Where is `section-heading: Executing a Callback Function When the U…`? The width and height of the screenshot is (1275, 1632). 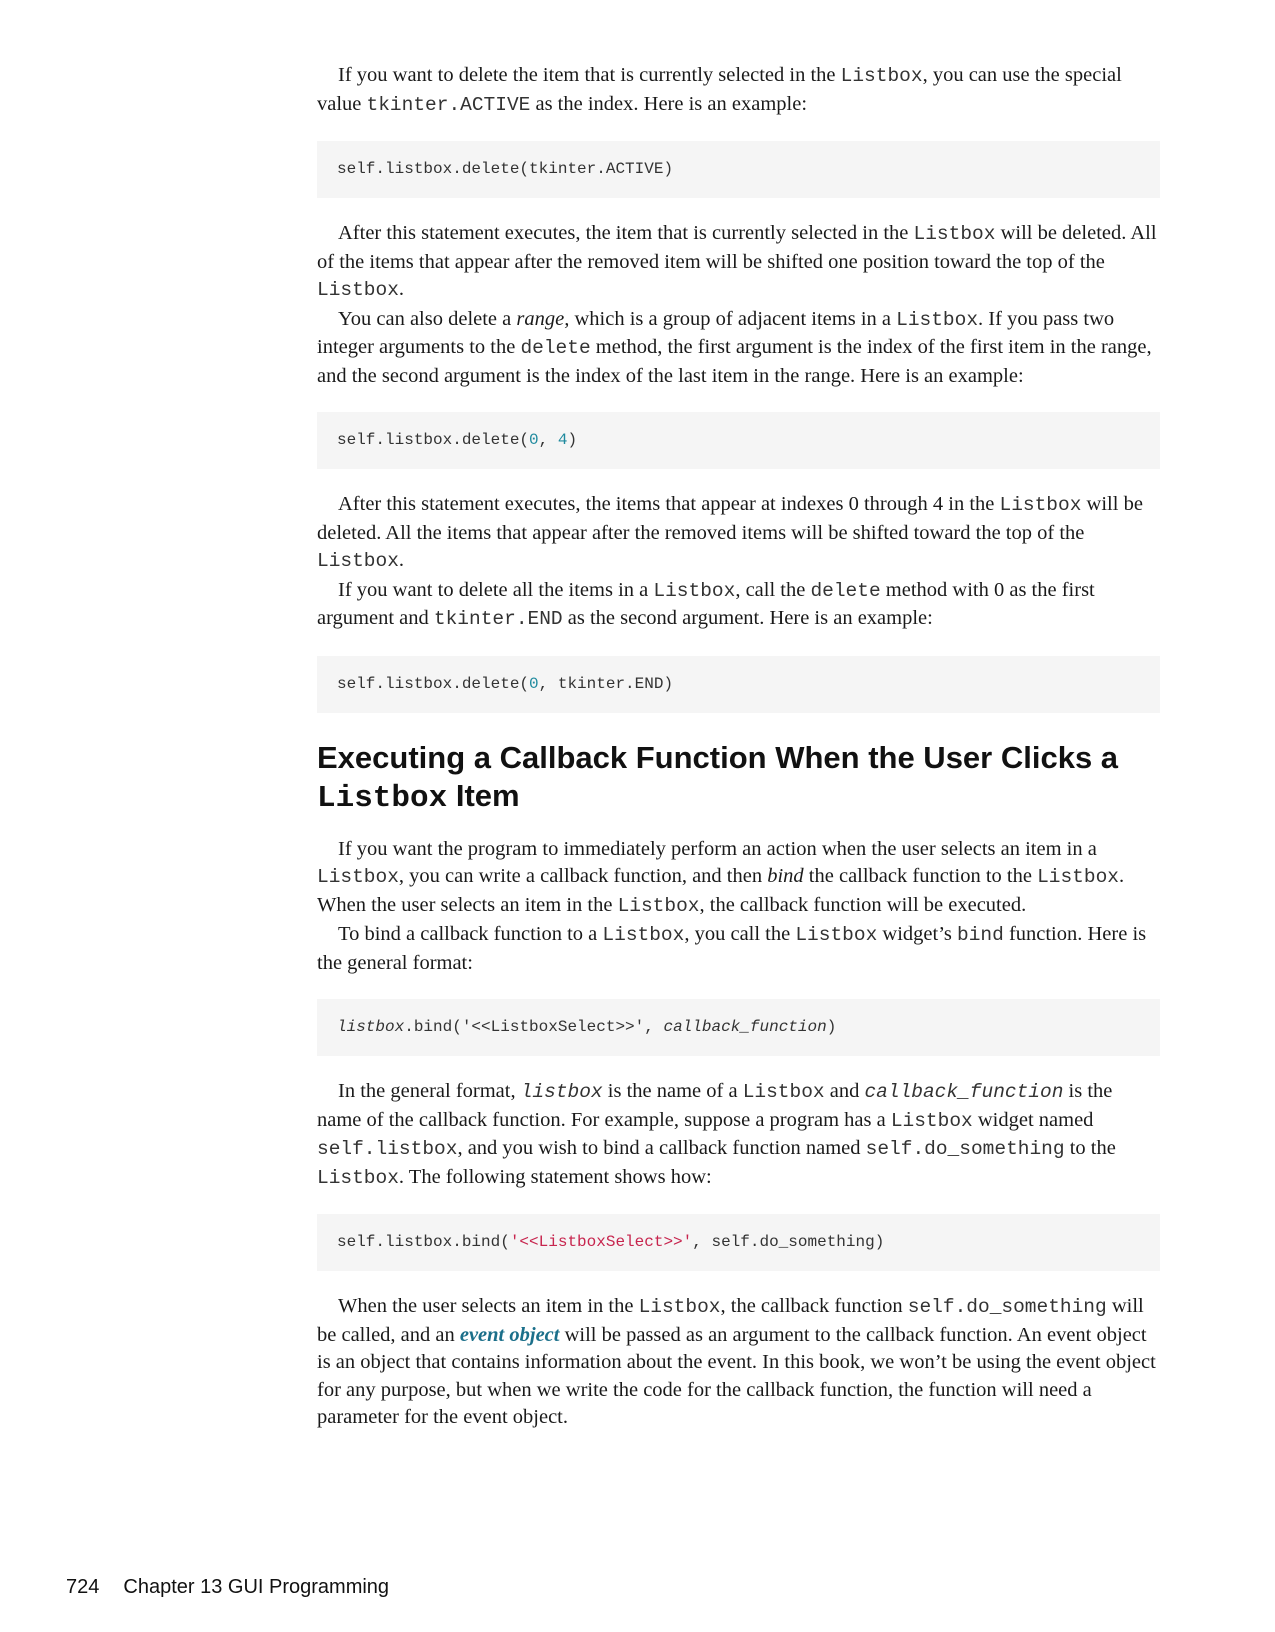 section-heading: Executing a Callback Function When the U… is located at coordinates (738, 778).